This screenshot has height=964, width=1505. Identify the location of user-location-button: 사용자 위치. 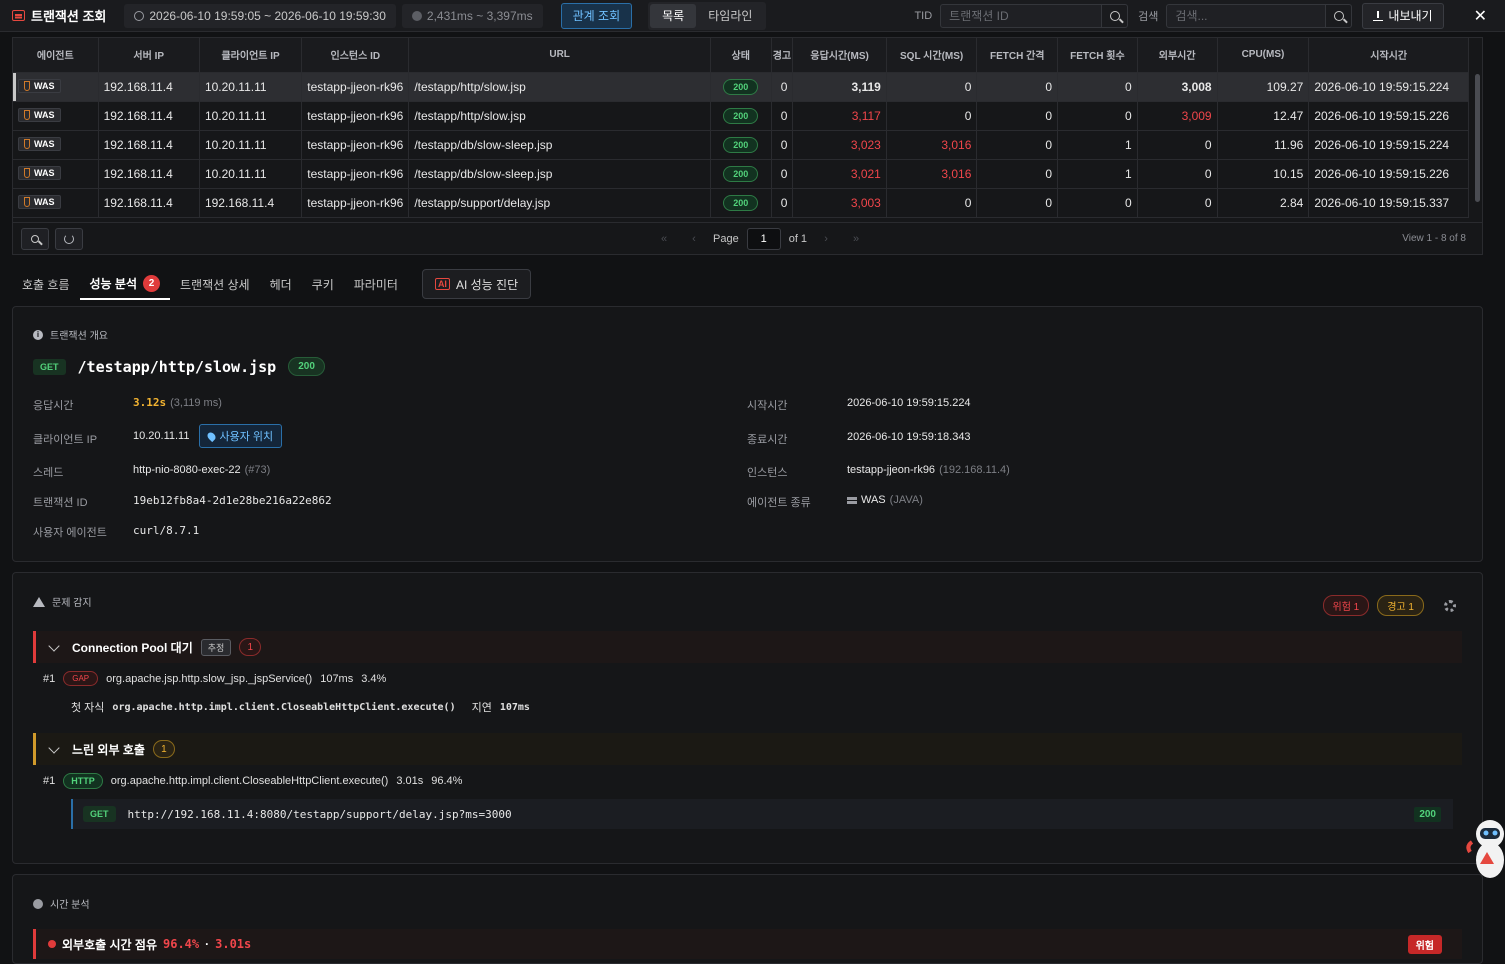
(241, 436).